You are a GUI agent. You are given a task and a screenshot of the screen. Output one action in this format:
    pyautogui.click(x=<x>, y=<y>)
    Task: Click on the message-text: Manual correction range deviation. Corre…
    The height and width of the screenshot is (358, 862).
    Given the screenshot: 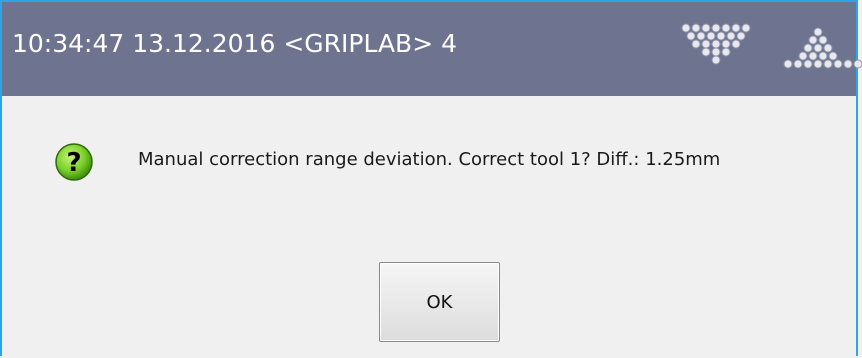 What is the action you would take?
    pyautogui.click(x=429, y=159)
    